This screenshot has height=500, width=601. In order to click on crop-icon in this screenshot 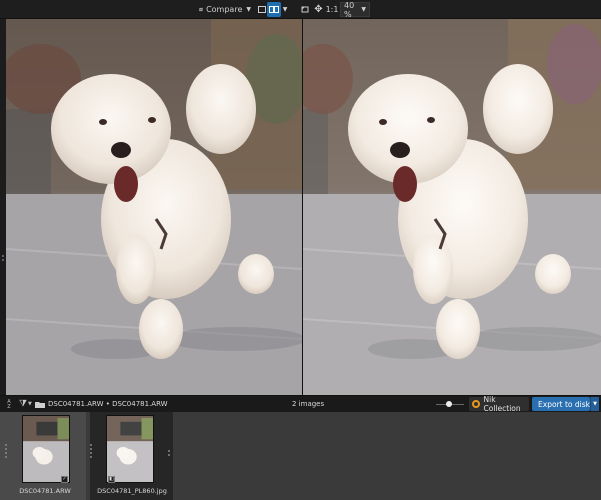, I will do `click(305, 9)`.